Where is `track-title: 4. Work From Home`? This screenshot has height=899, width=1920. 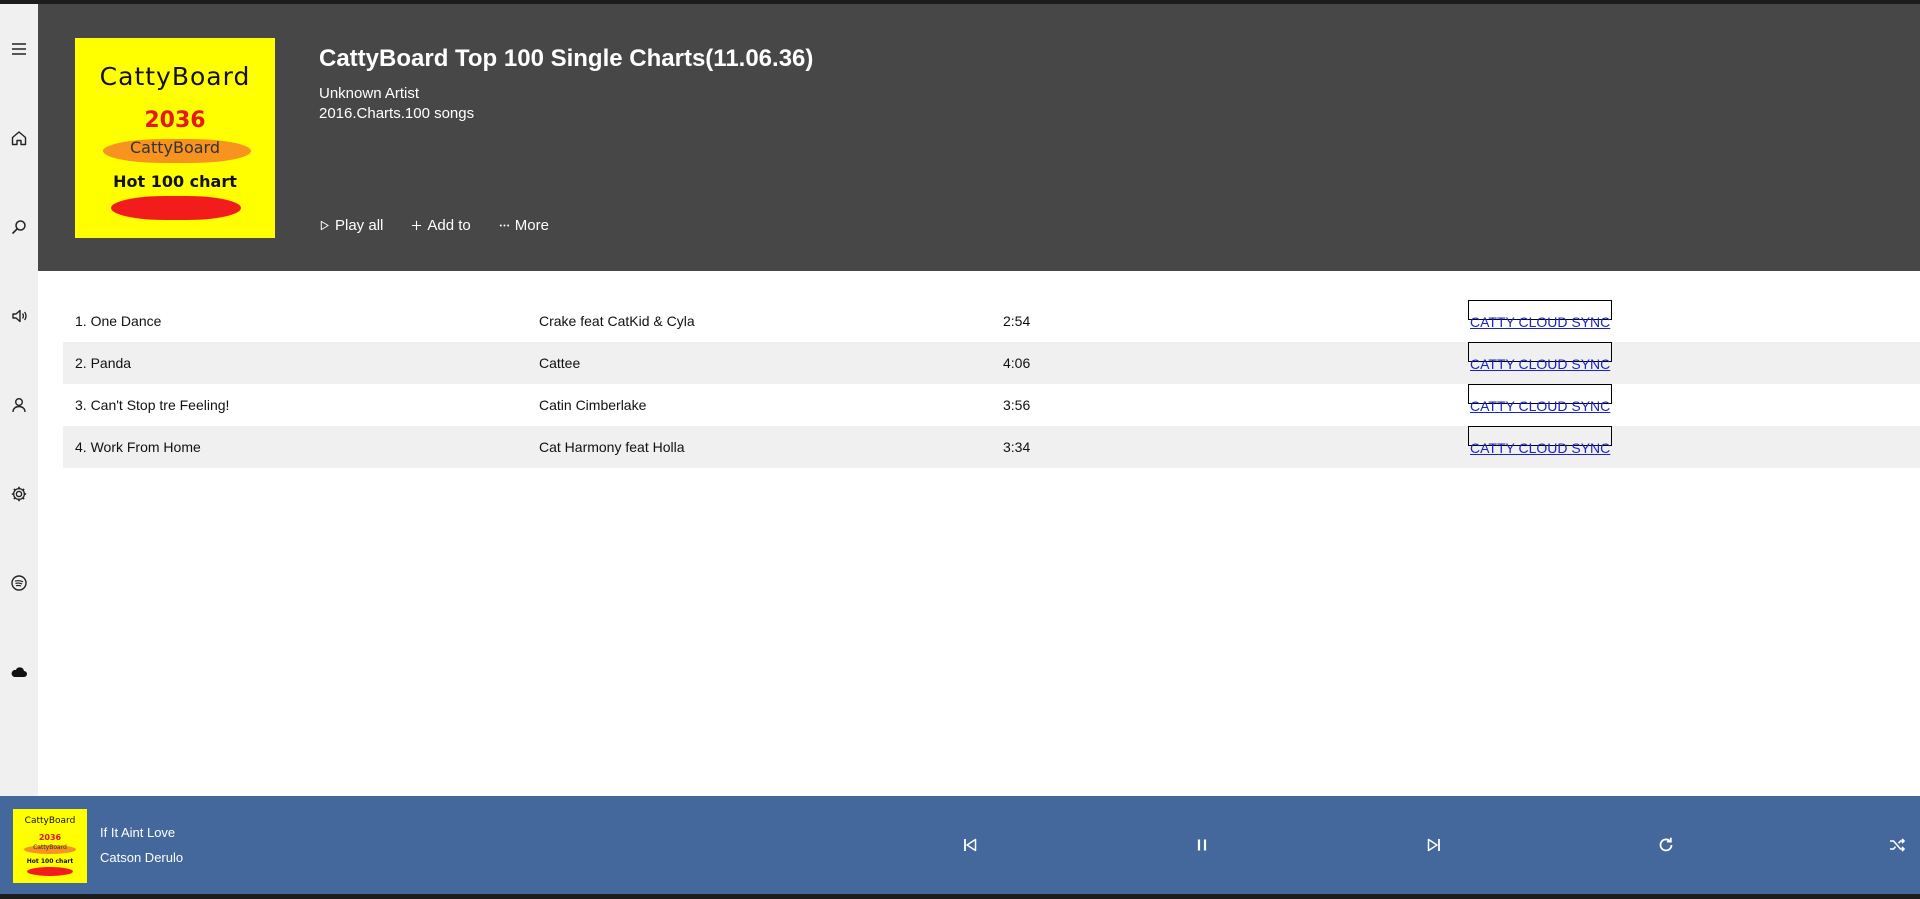 track-title: 4. Work From Home is located at coordinates (138, 447).